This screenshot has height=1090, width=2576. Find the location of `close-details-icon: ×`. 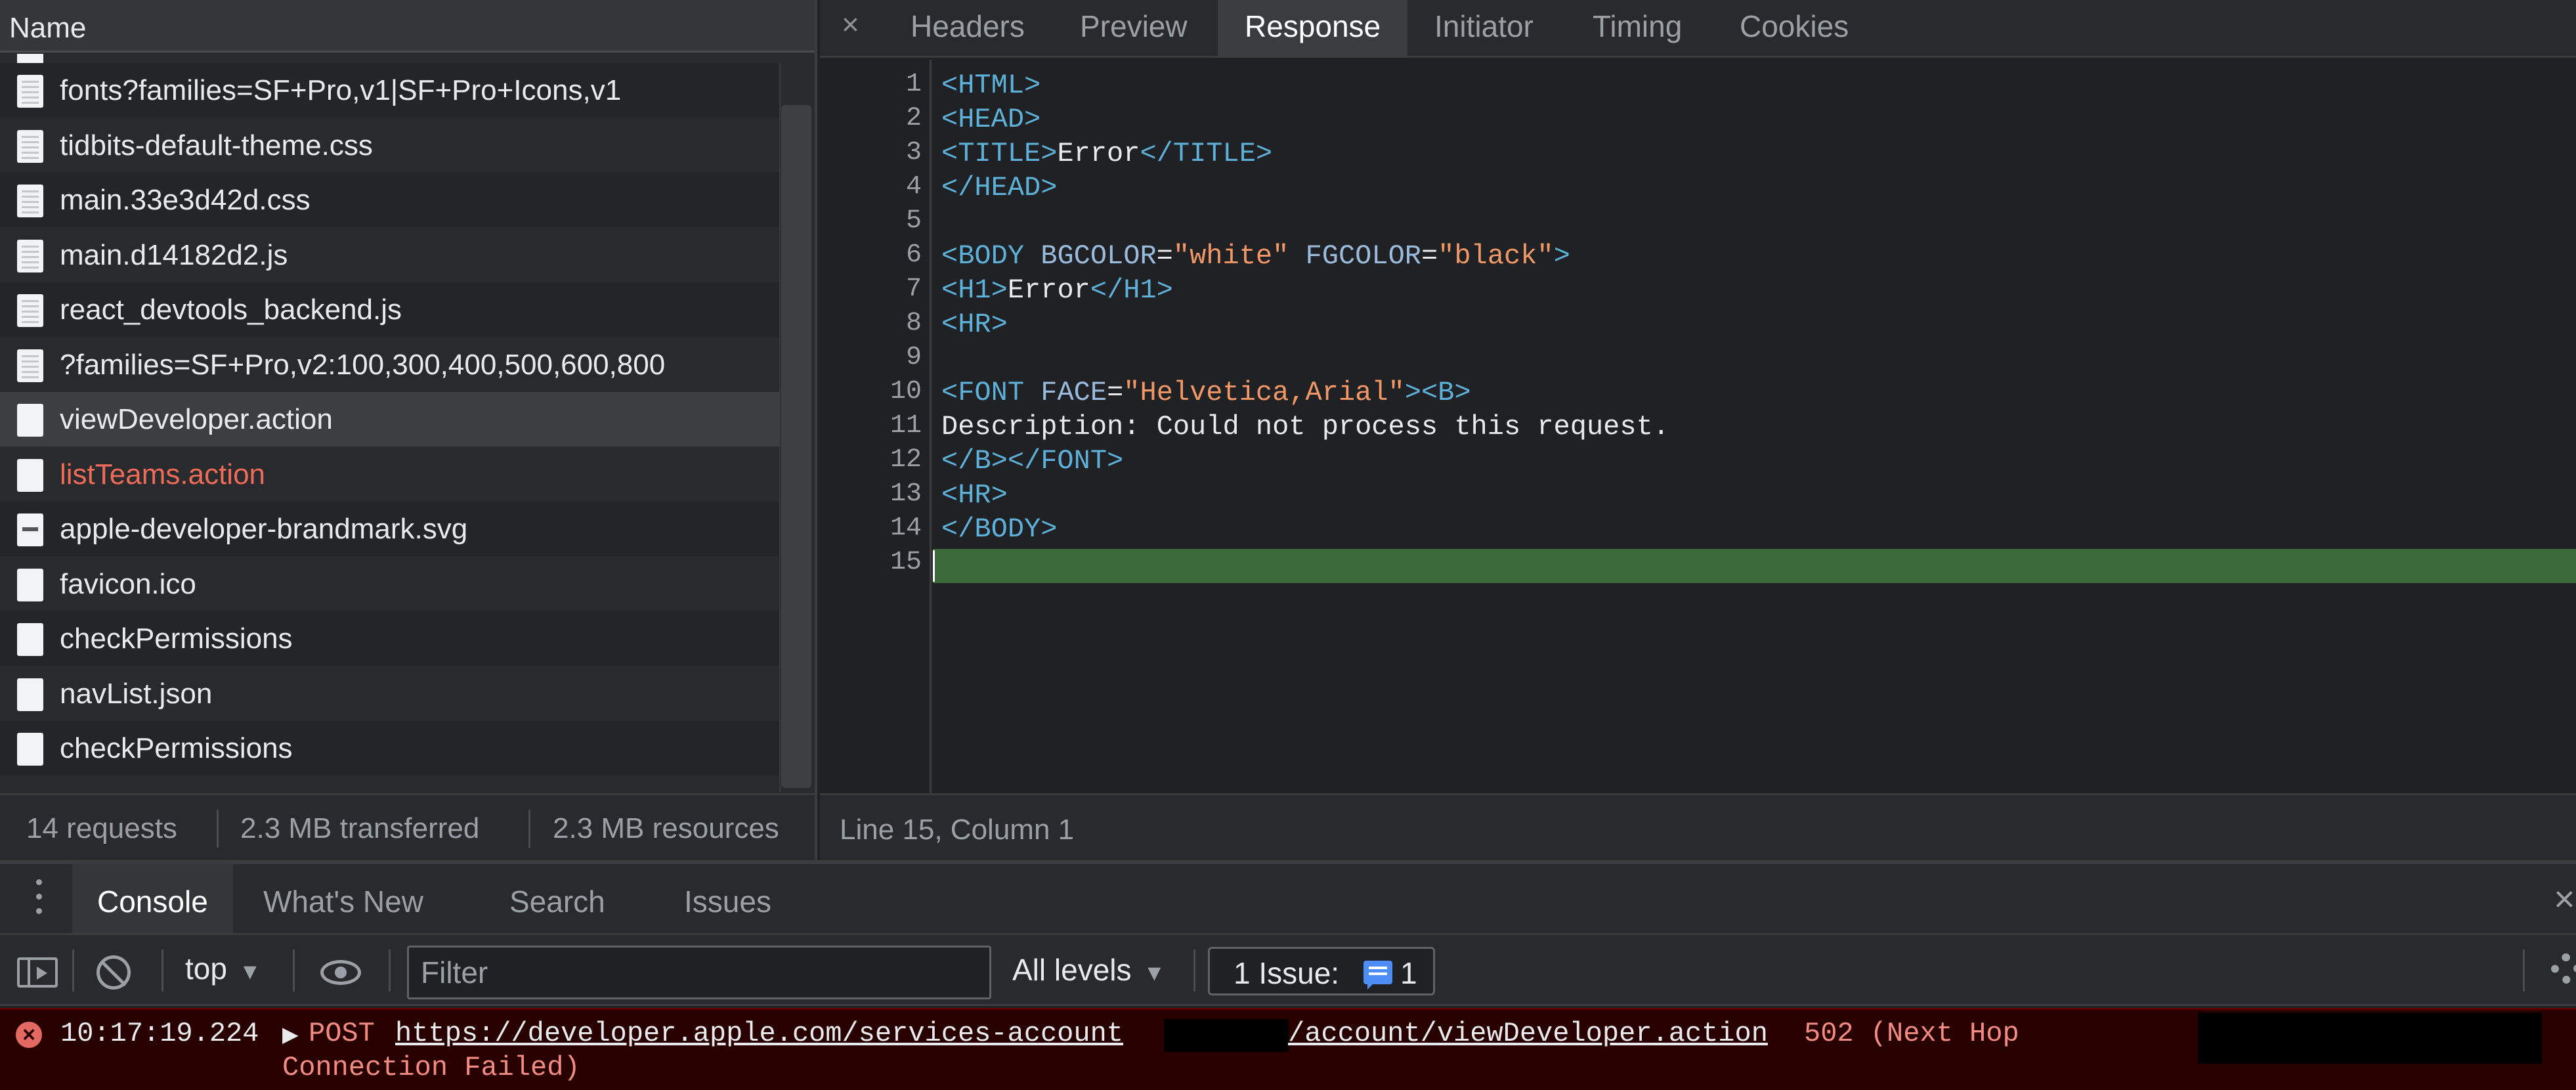

close-details-icon: × is located at coordinates (850, 24).